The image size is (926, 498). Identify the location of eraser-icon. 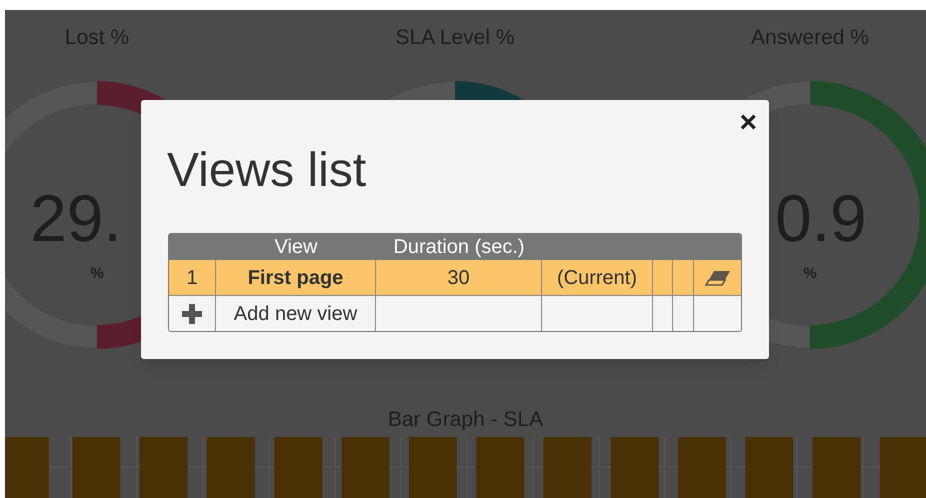
(718, 278).